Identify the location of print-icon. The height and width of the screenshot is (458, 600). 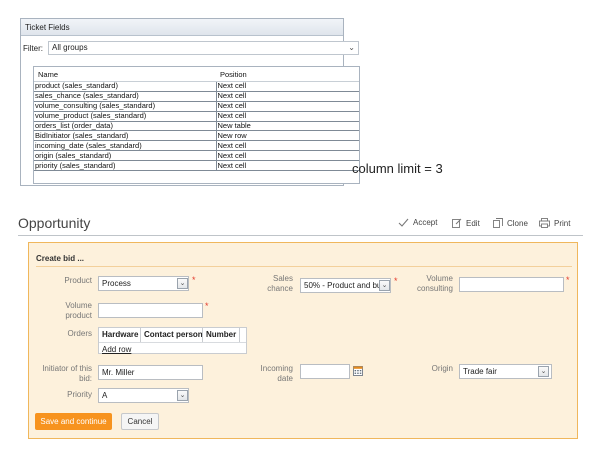
(544, 223).